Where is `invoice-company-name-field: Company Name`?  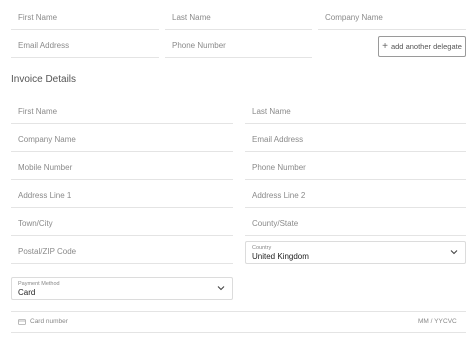 invoice-company-name-field: Company Name is located at coordinates (122, 141).